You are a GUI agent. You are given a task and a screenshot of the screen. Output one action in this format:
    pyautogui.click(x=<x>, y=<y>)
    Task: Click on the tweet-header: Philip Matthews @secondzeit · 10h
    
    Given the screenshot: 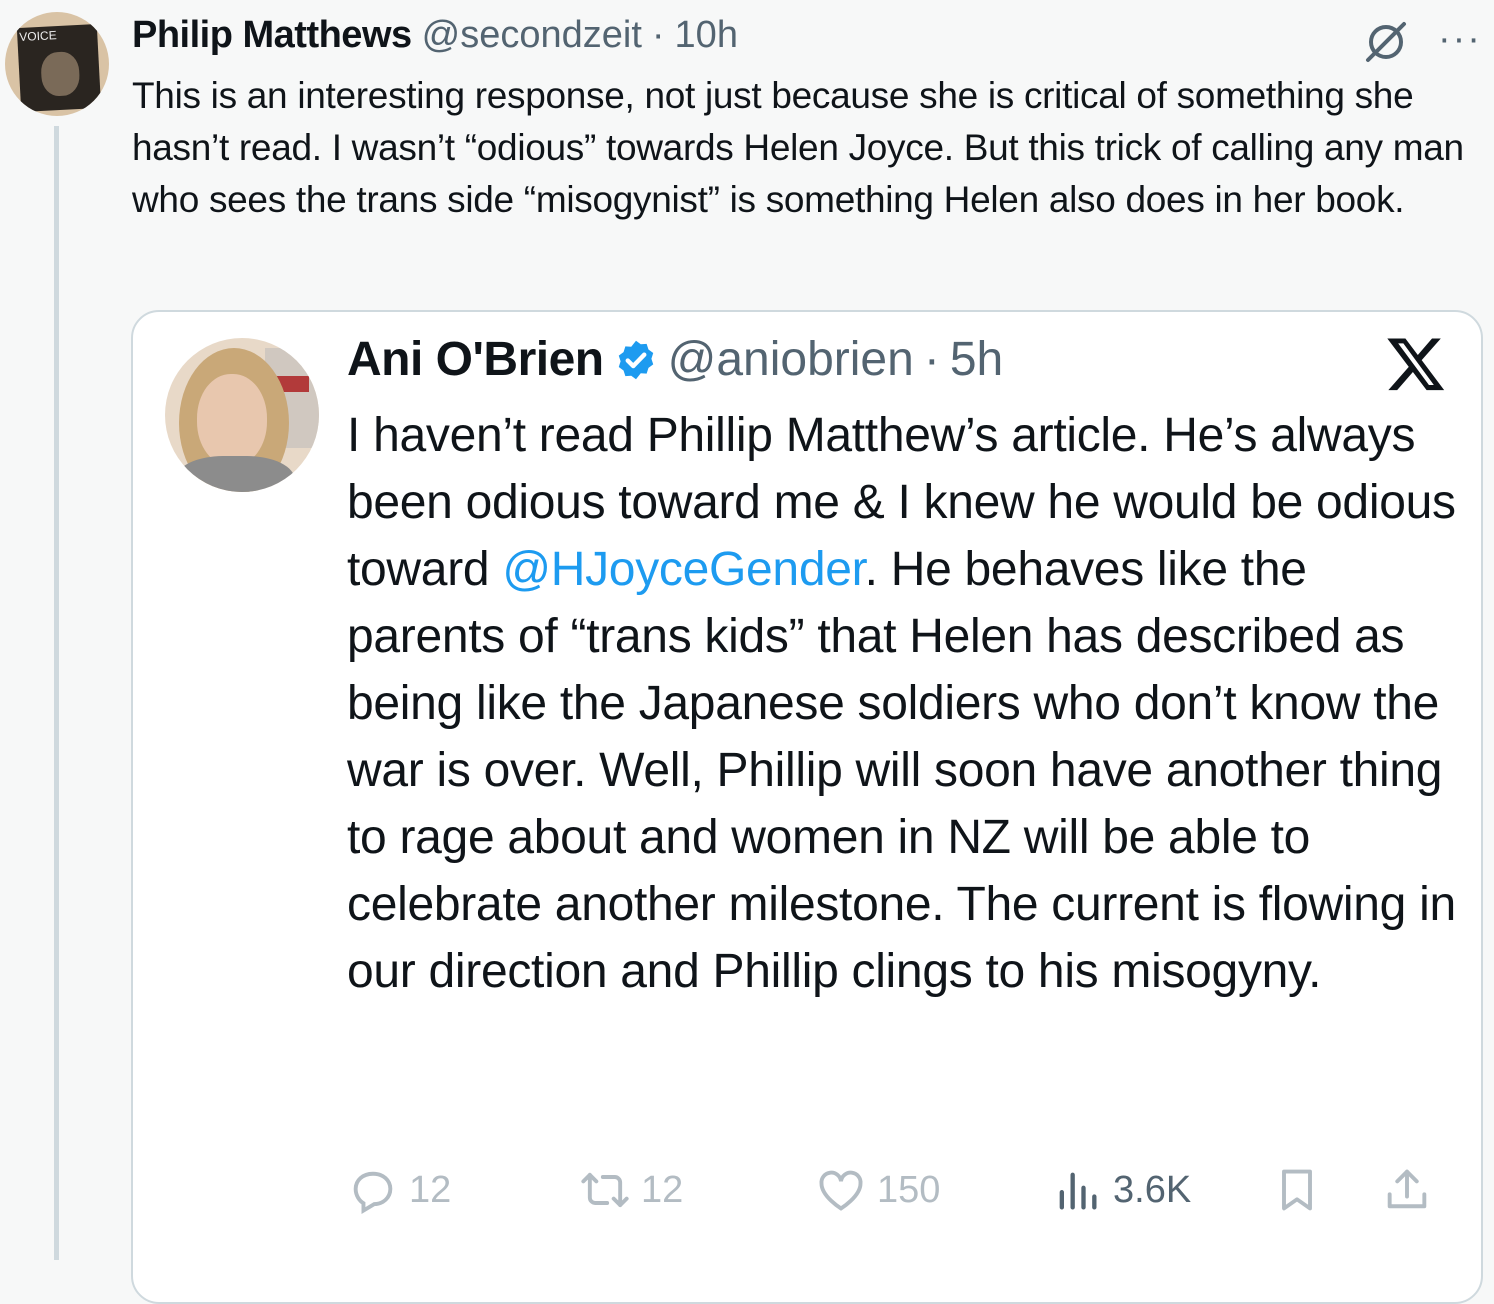 What is the action you would take?
    pyautogui.click(x=435, y=38)
    